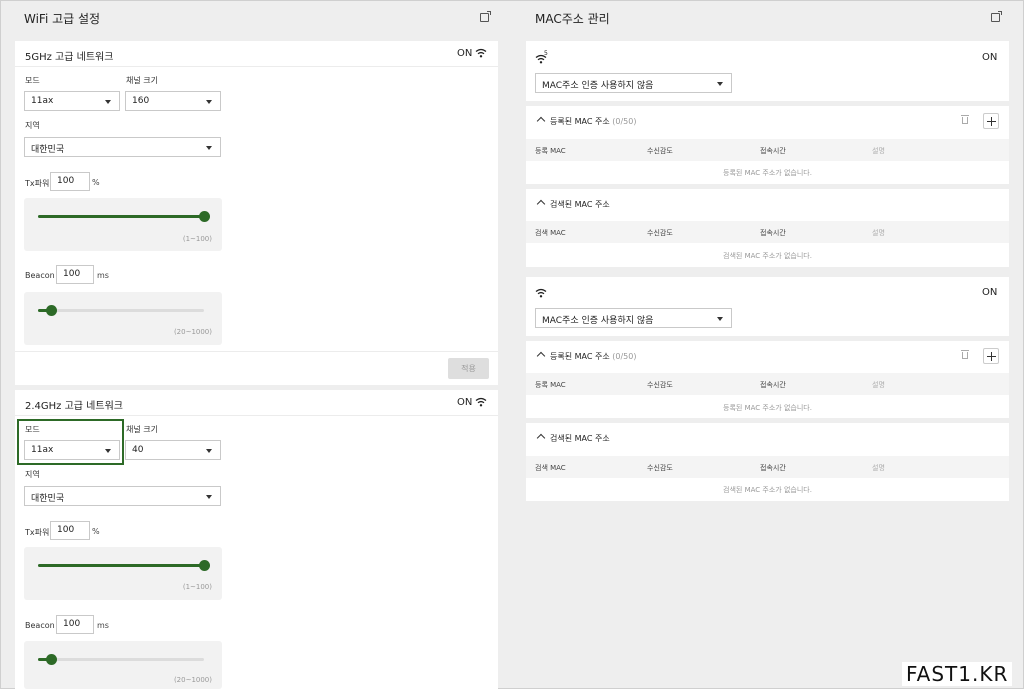 The image size is (1024, 689). I want to click on status-24ghz: ON, so click(464, 402).